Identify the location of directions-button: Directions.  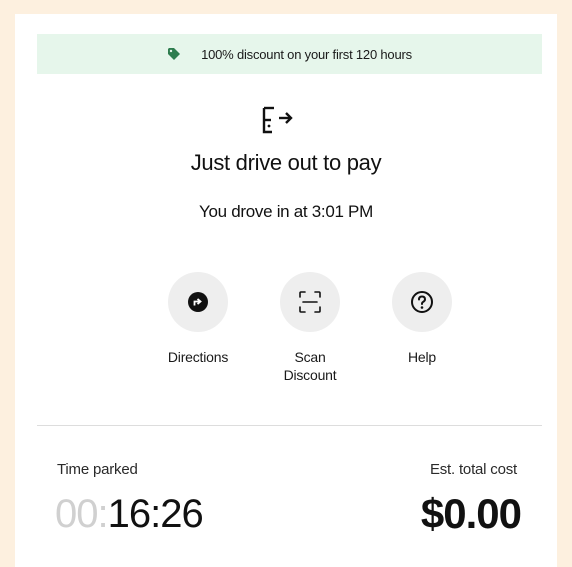
(198, 319).